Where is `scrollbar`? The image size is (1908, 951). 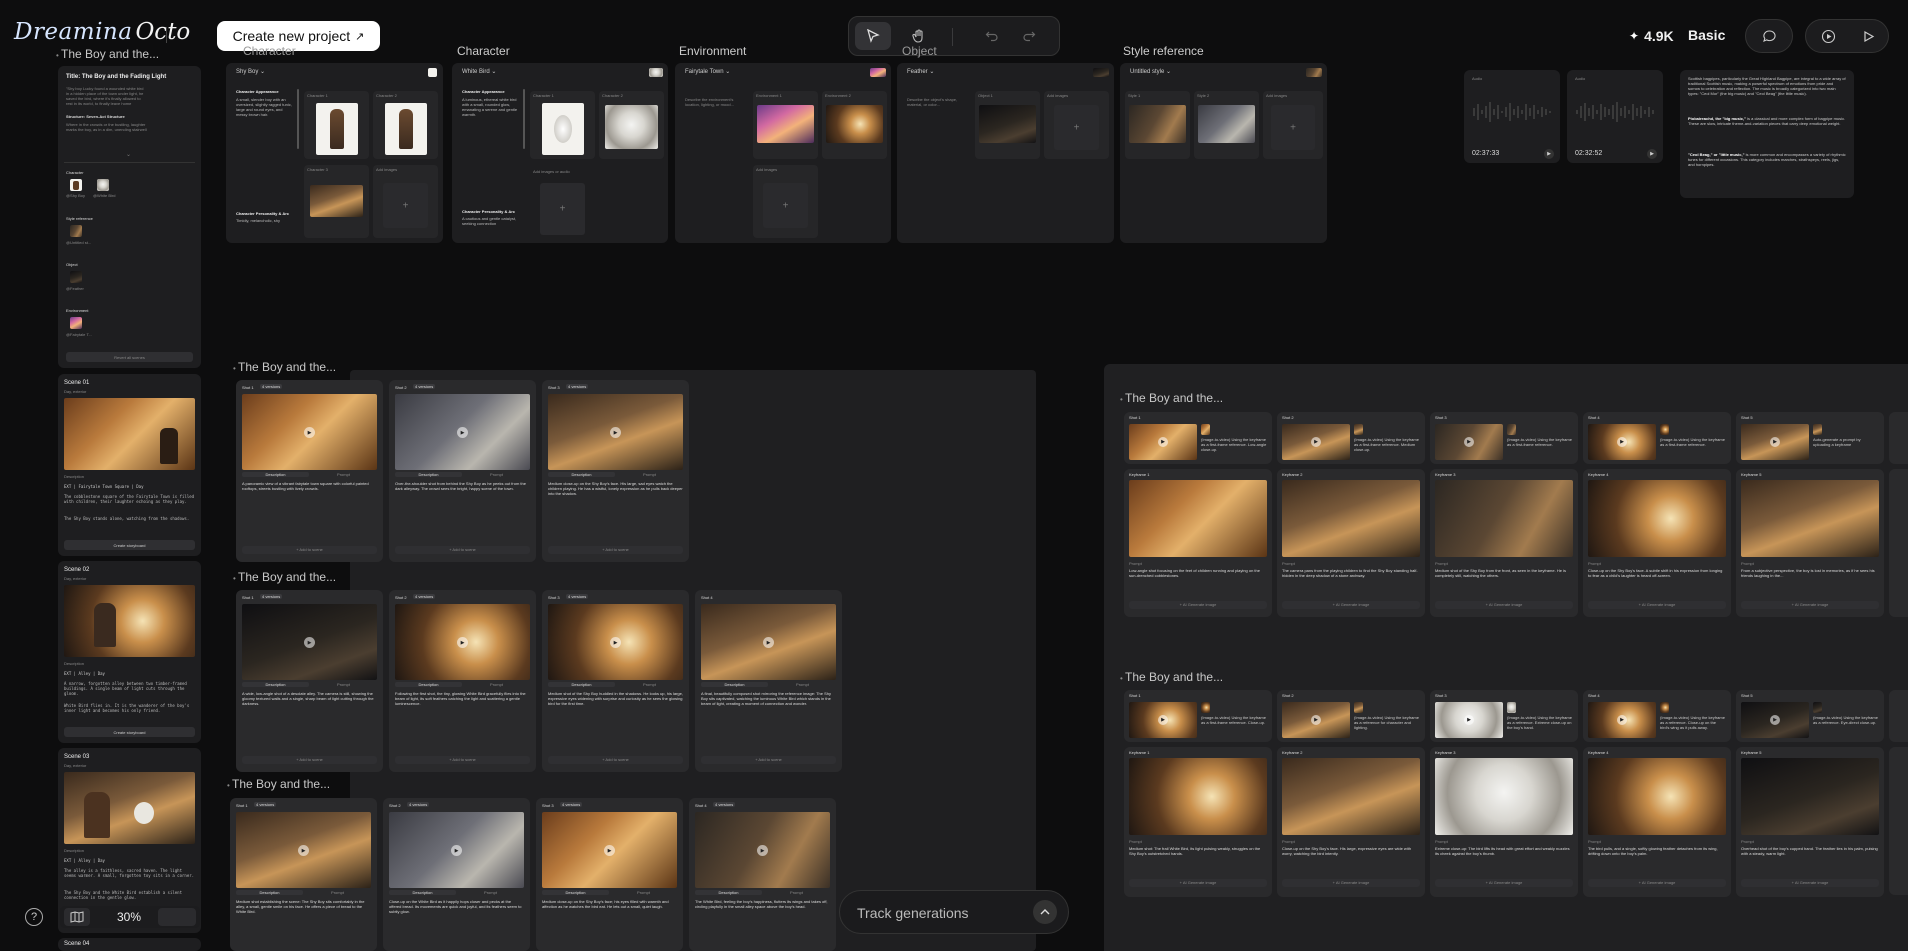 scrollbar is located at coordinates (524, 119).